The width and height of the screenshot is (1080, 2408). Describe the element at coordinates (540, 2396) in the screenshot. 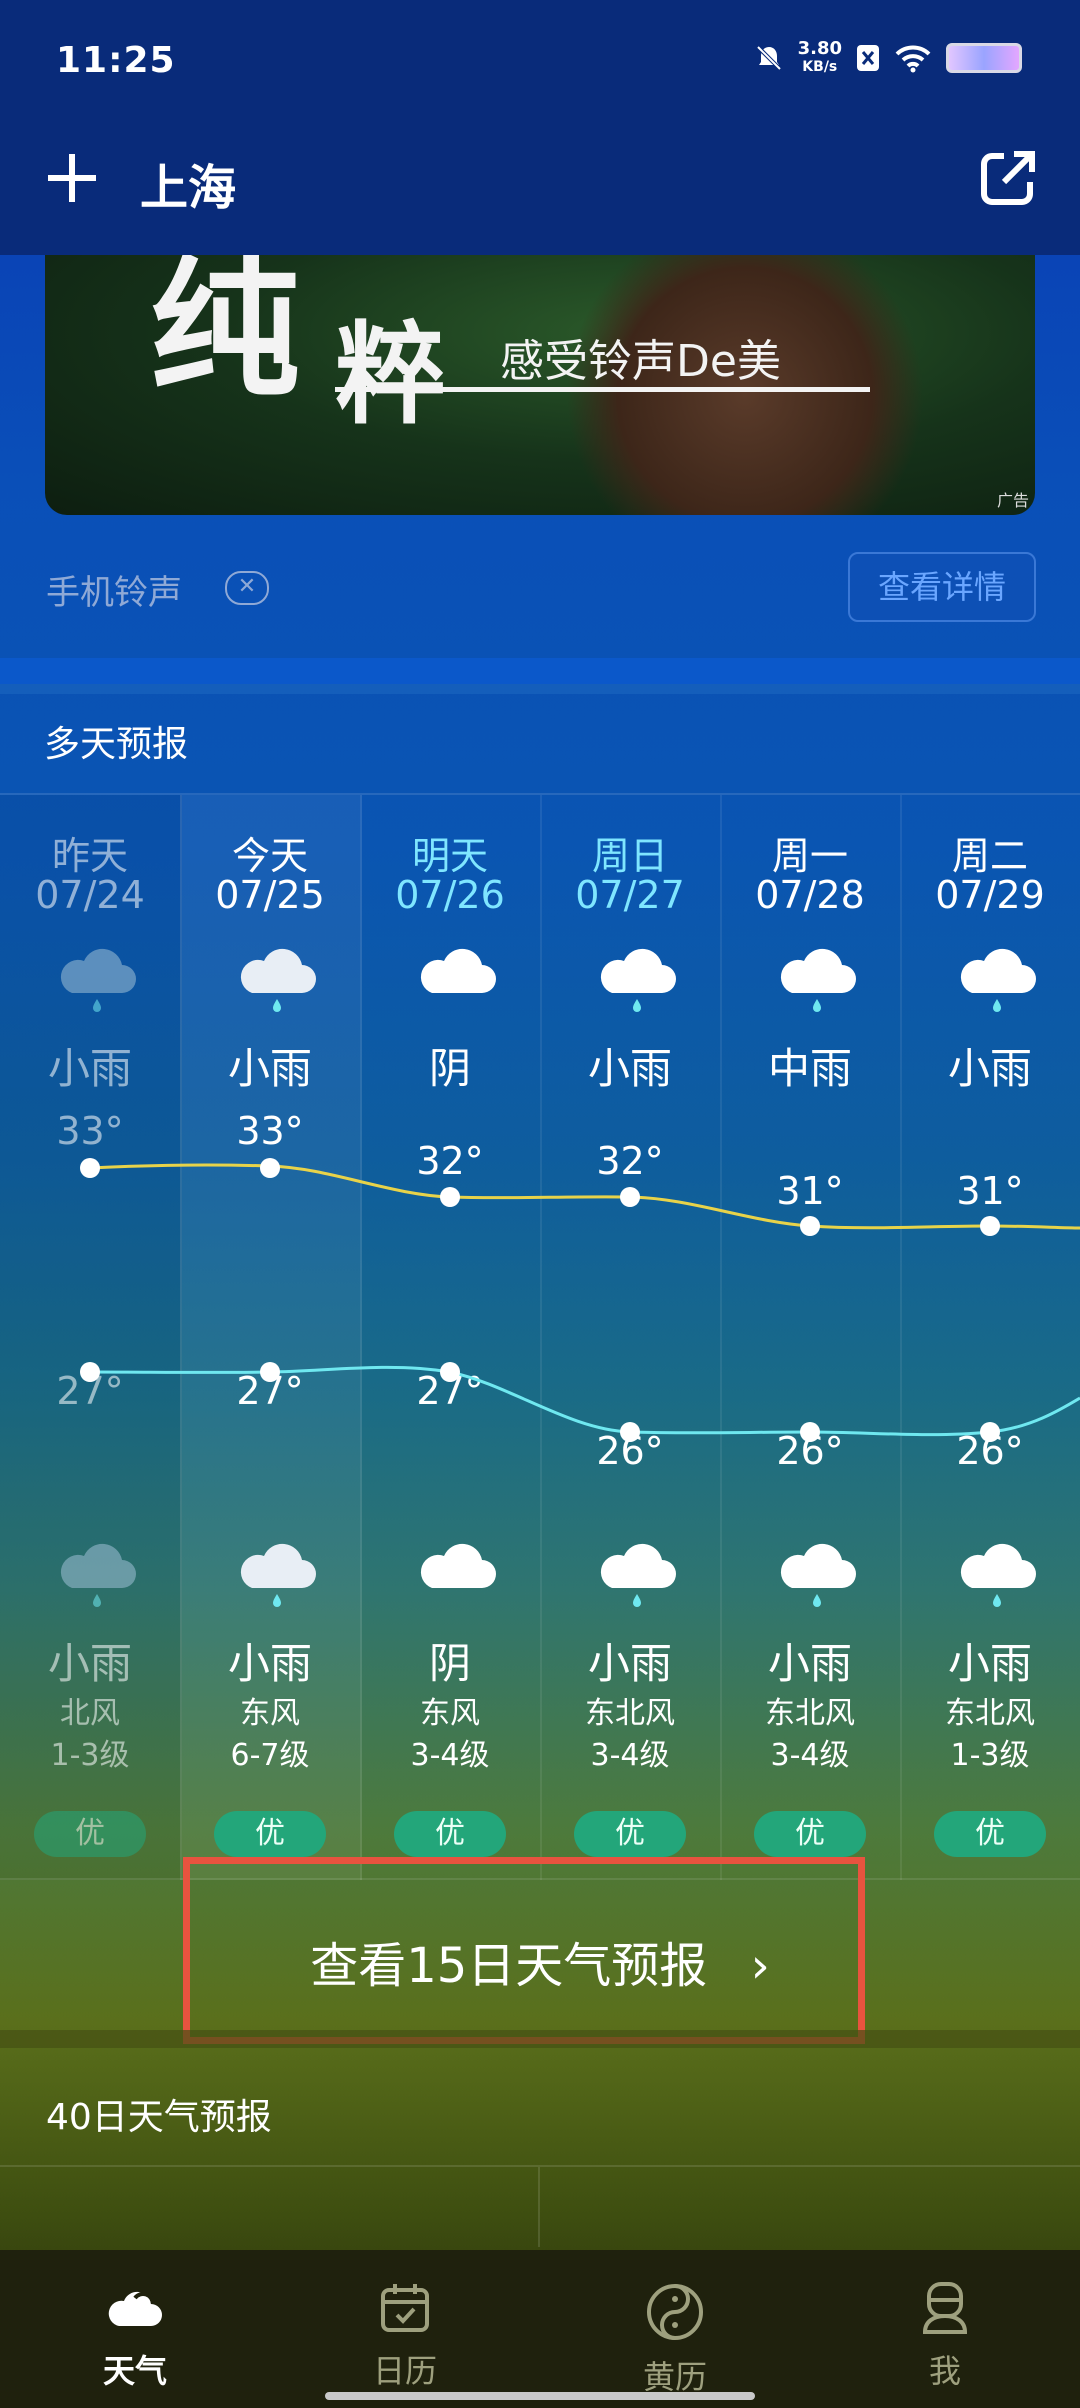

I see `home-indicator` at that location.